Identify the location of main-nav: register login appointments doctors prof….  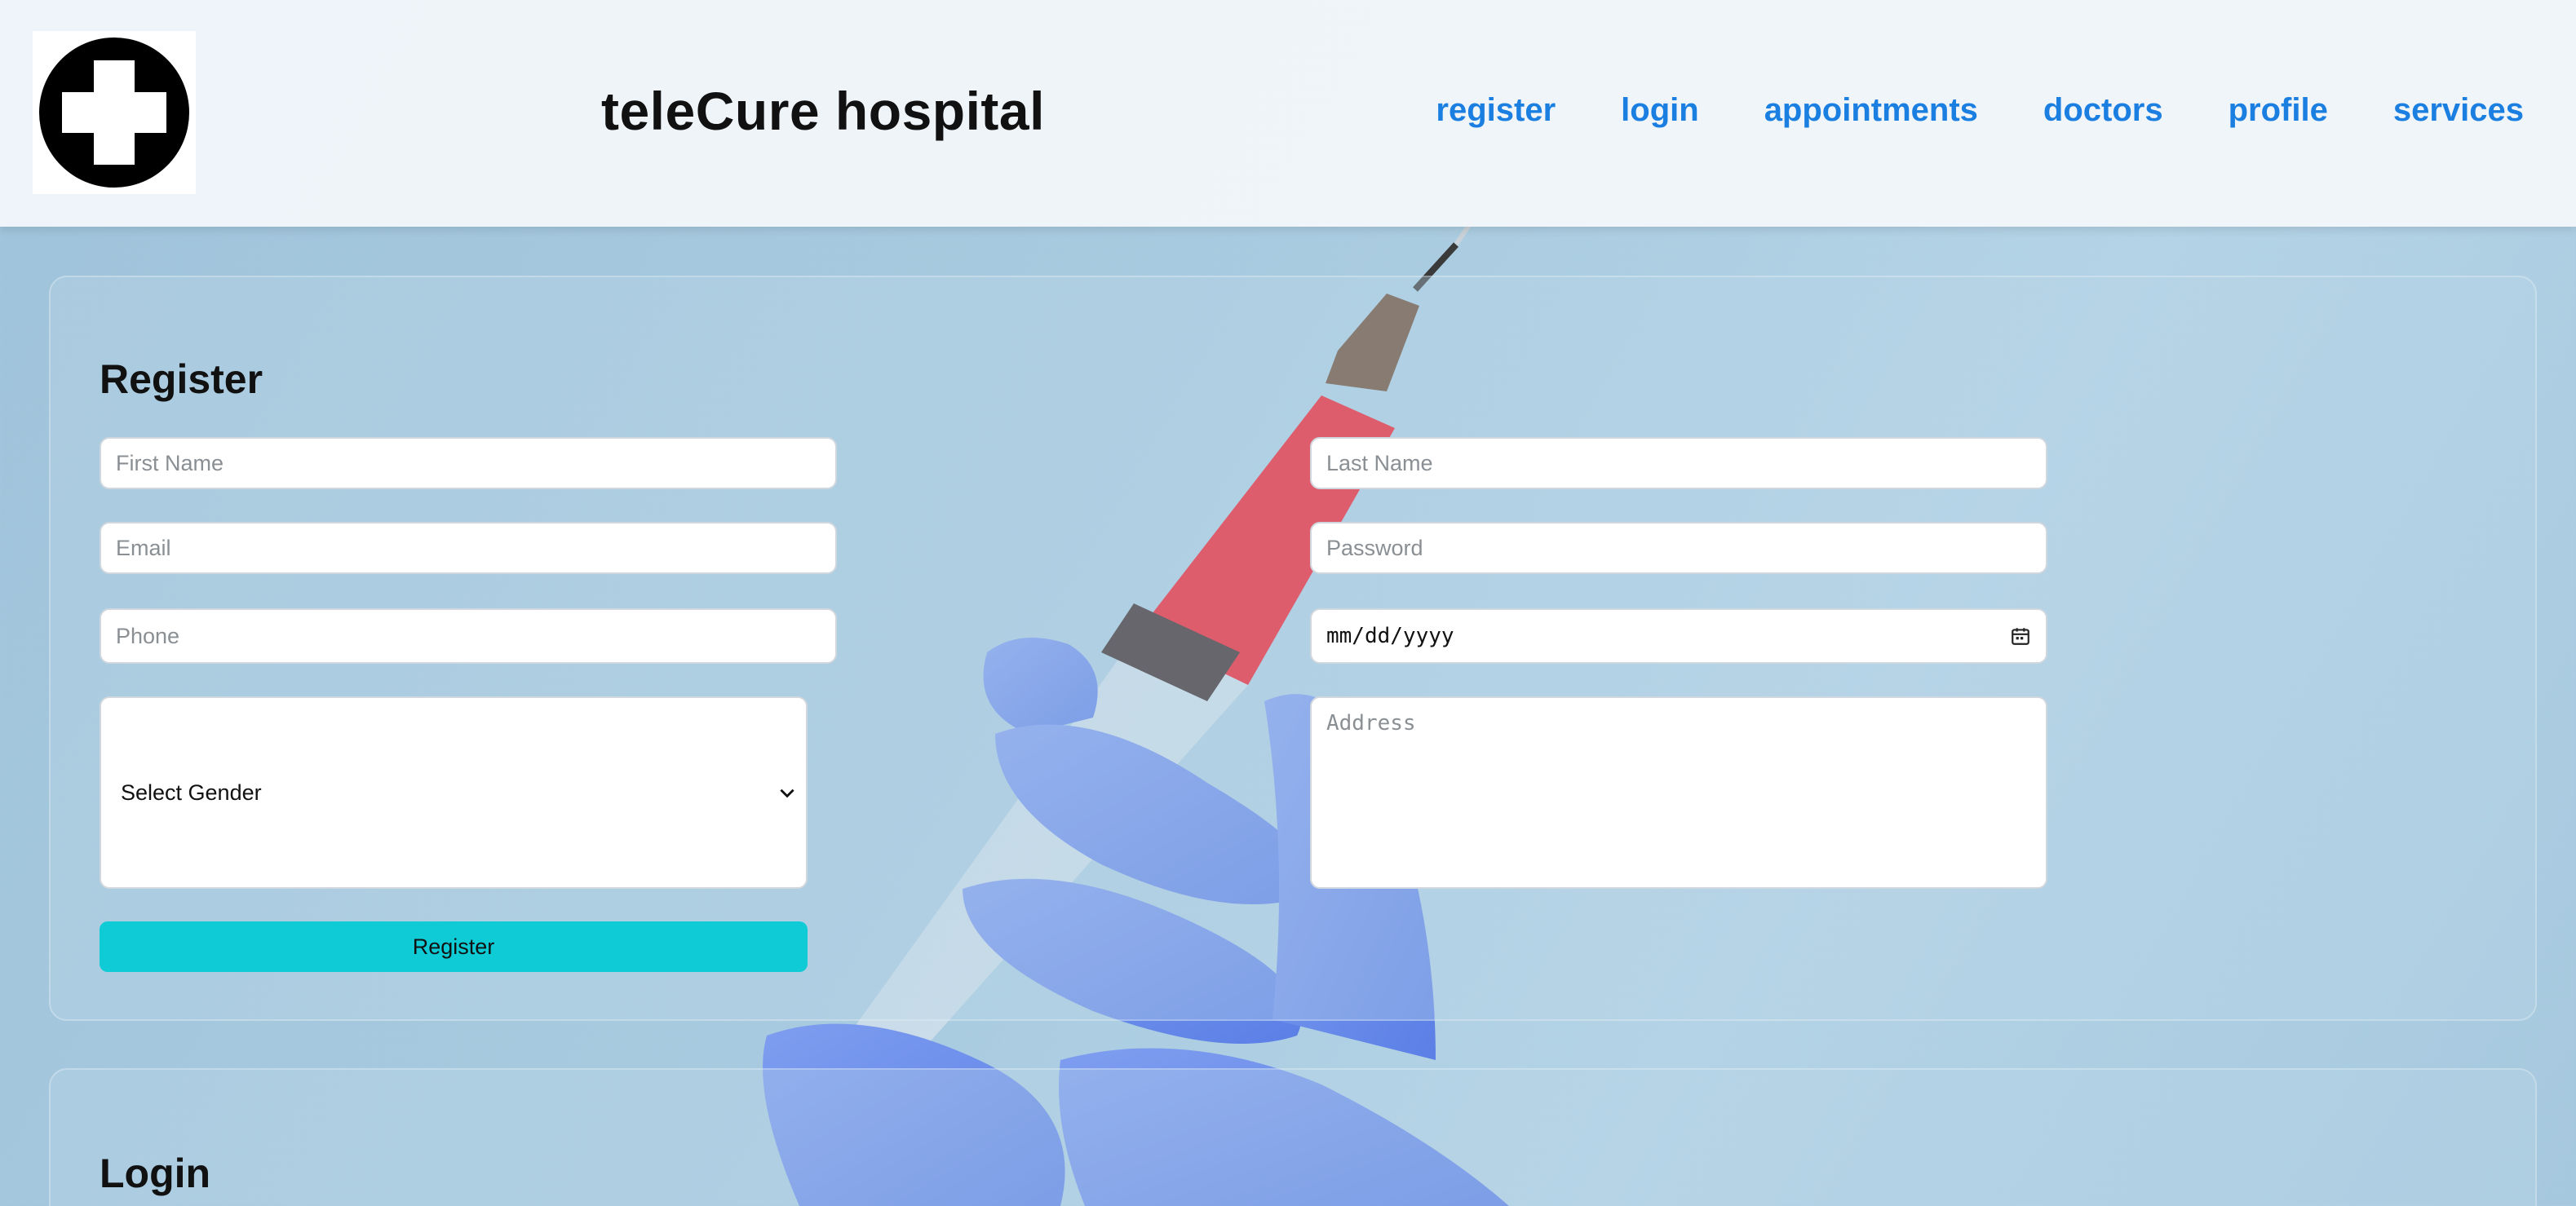
(1980, 110).